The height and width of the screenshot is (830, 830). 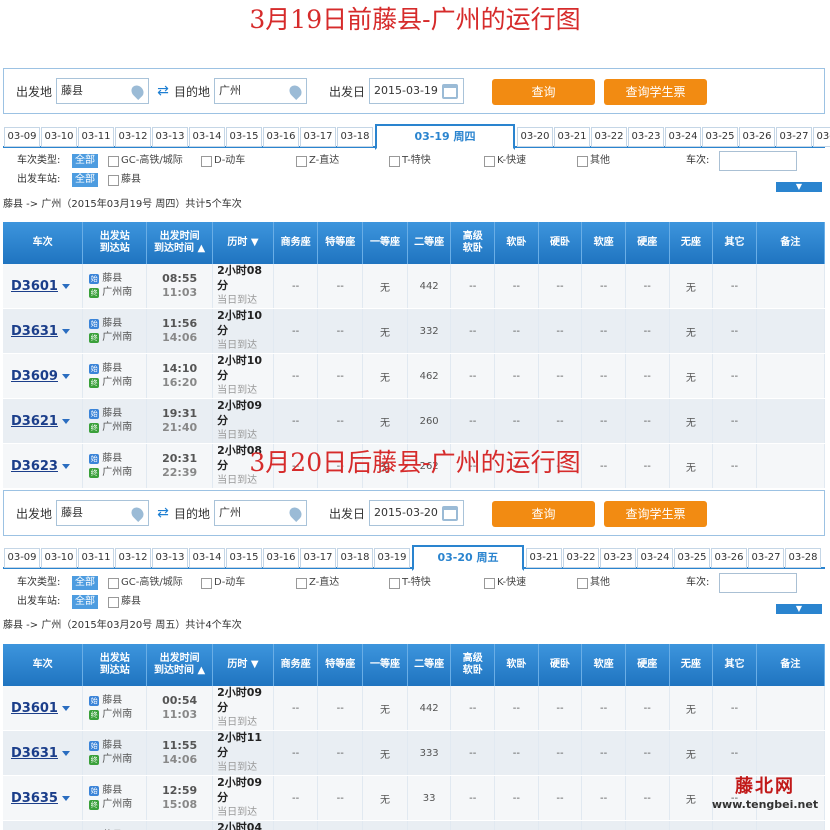 What do you see at coordinates (295, 91) in the screenshot?
I see `location-icon` at bounding box center [295, 91].